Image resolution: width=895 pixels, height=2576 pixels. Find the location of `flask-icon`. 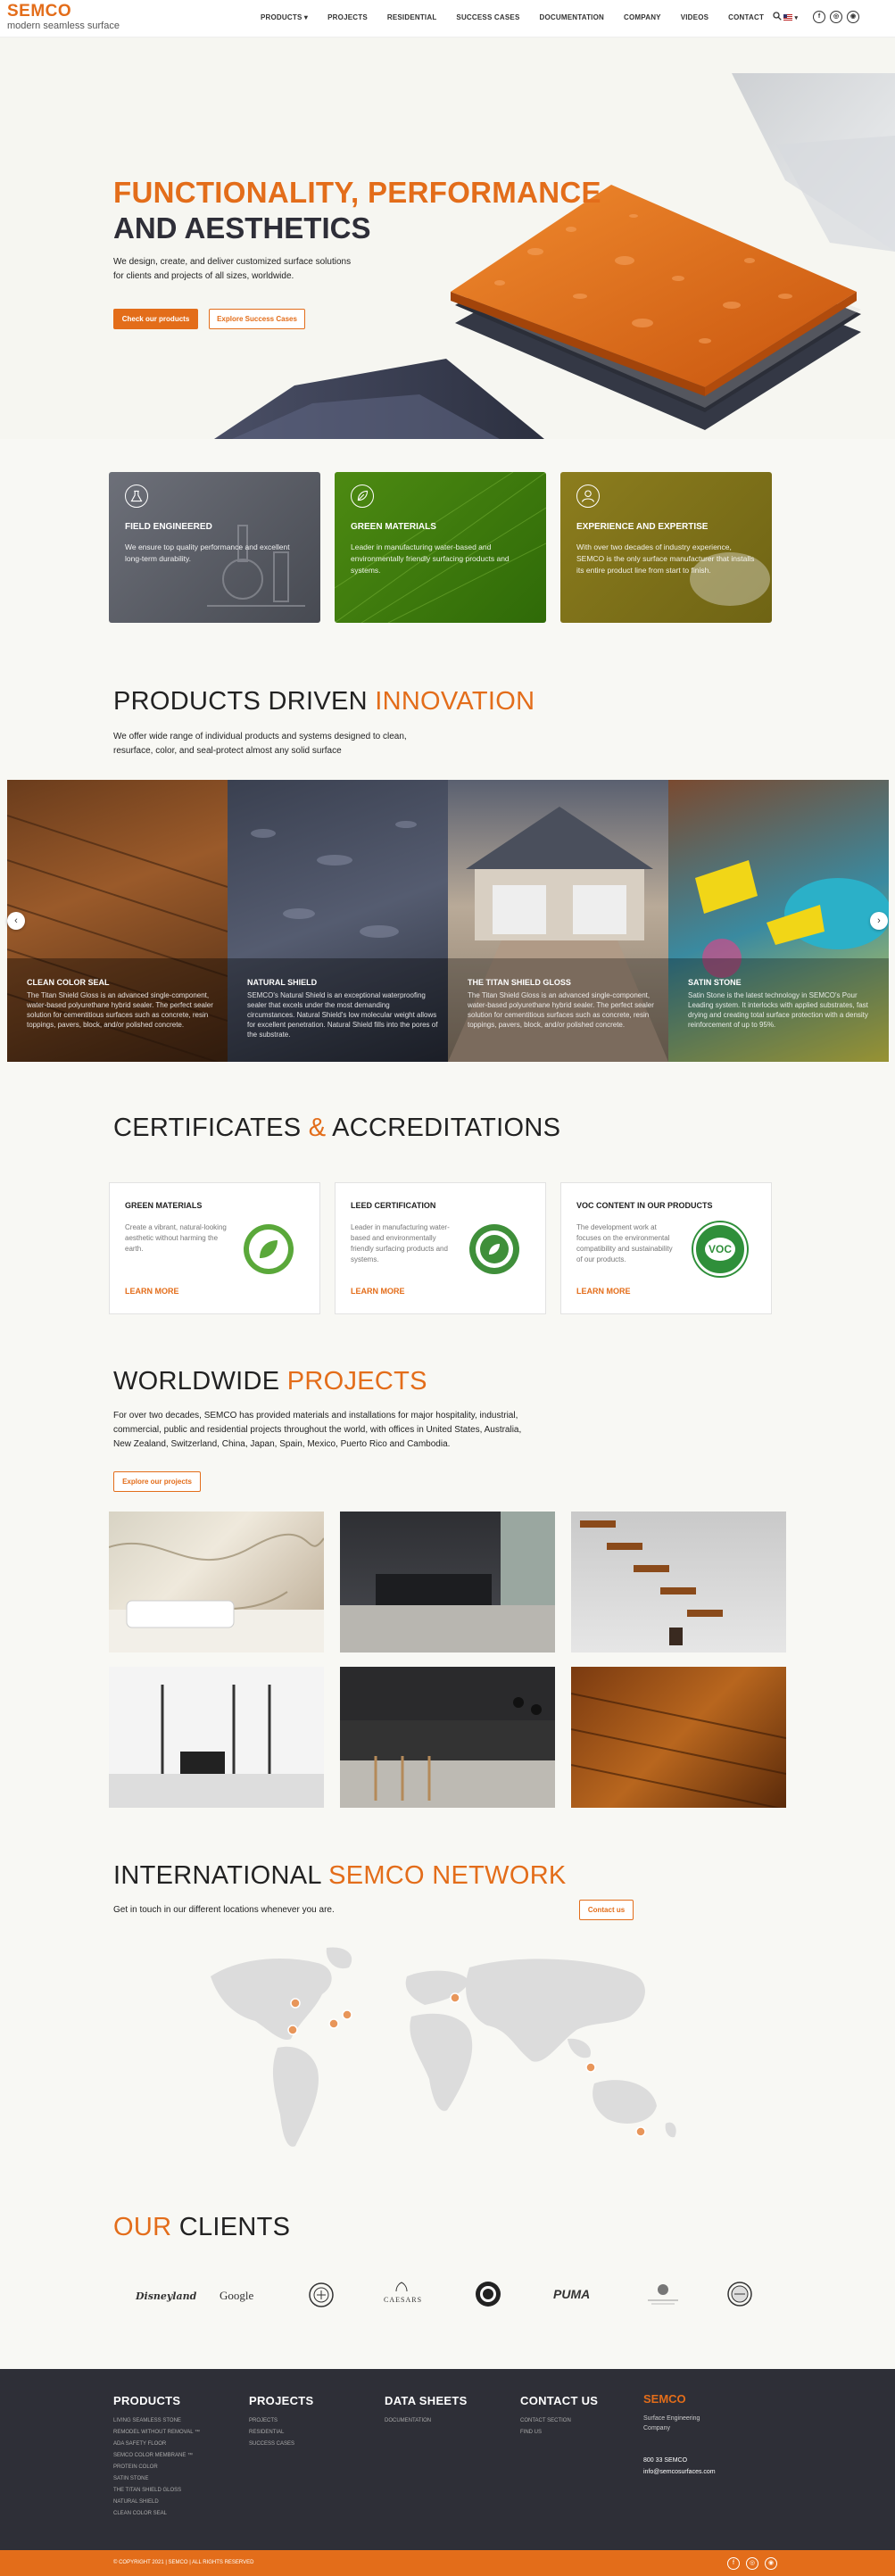

flask-icon is located at coordinates (137, 497).